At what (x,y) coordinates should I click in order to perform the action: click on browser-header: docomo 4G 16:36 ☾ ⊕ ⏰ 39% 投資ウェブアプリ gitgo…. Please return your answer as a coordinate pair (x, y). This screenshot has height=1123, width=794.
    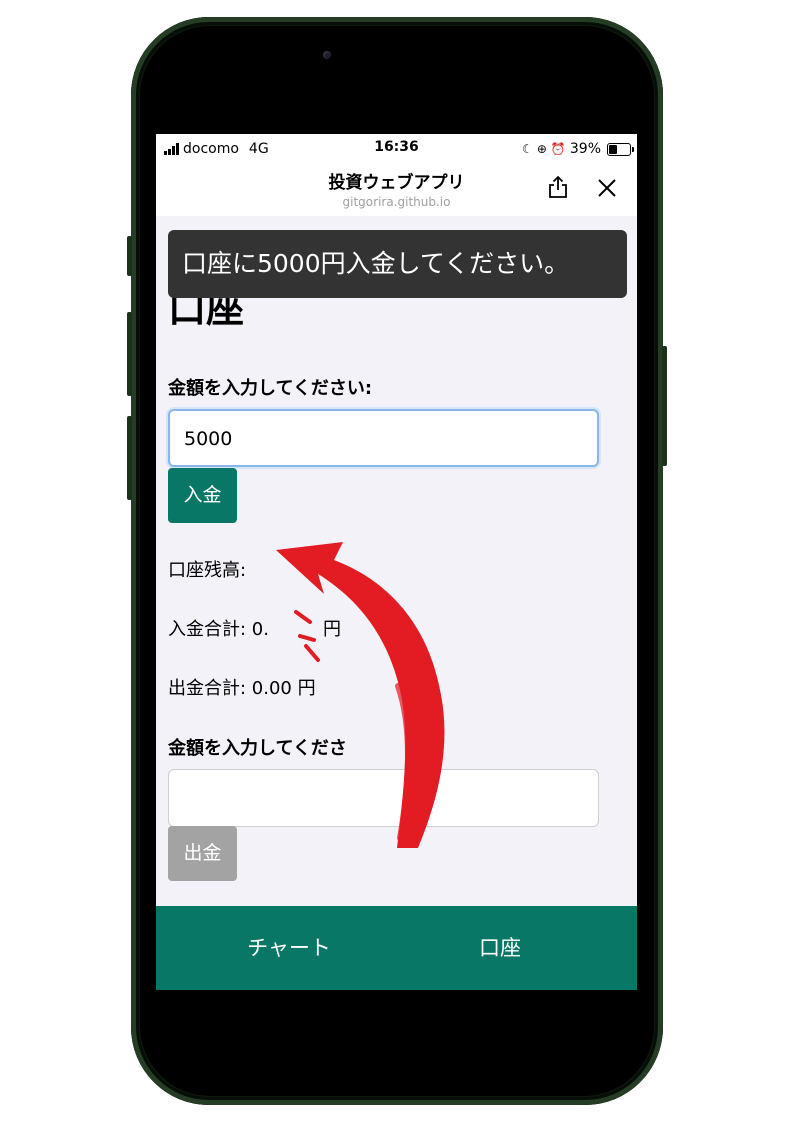
    Looking at the image, I should click on (396, 175).